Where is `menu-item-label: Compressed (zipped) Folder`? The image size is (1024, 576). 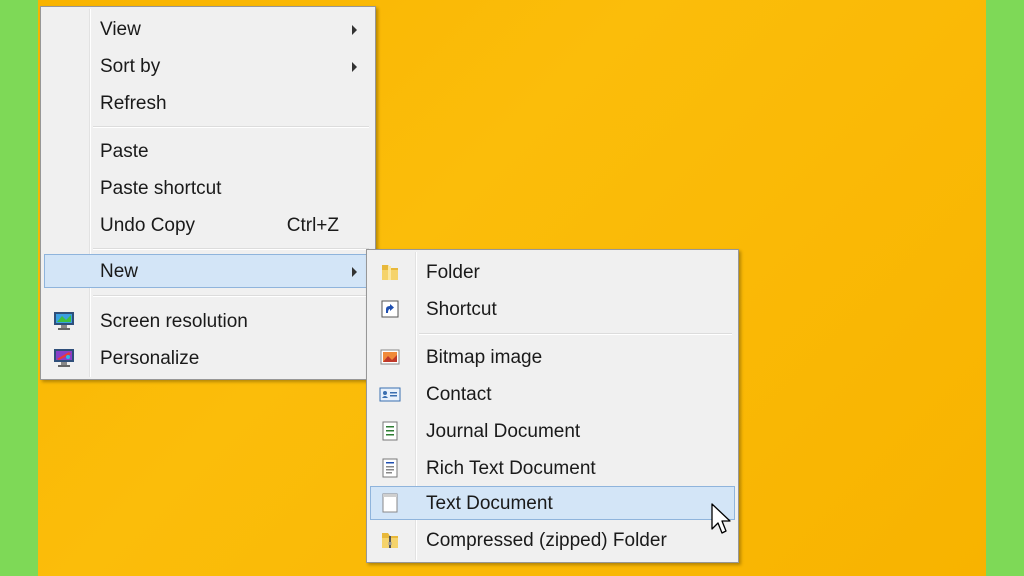
menu-item-label: Compressed (zipped) Folder is located at coordinates (546, 540).